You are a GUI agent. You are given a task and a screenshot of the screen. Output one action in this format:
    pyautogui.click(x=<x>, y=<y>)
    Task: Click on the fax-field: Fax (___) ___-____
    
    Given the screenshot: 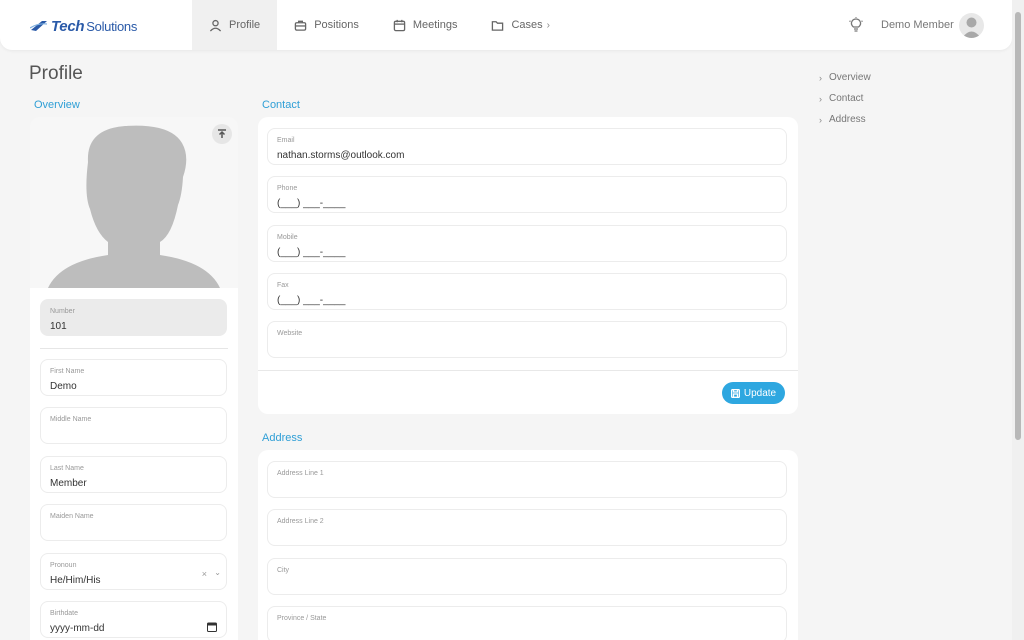 What is the action you would take?
    pyautogui.click(x=527, y=291)
    